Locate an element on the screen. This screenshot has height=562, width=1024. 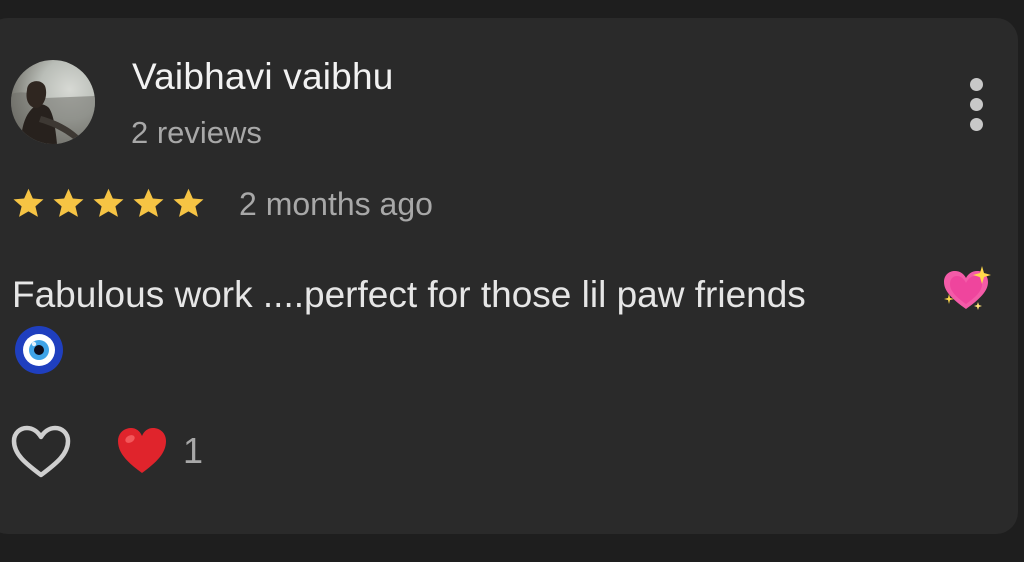
heart-outline-icon is located at coordinates (41, 451).